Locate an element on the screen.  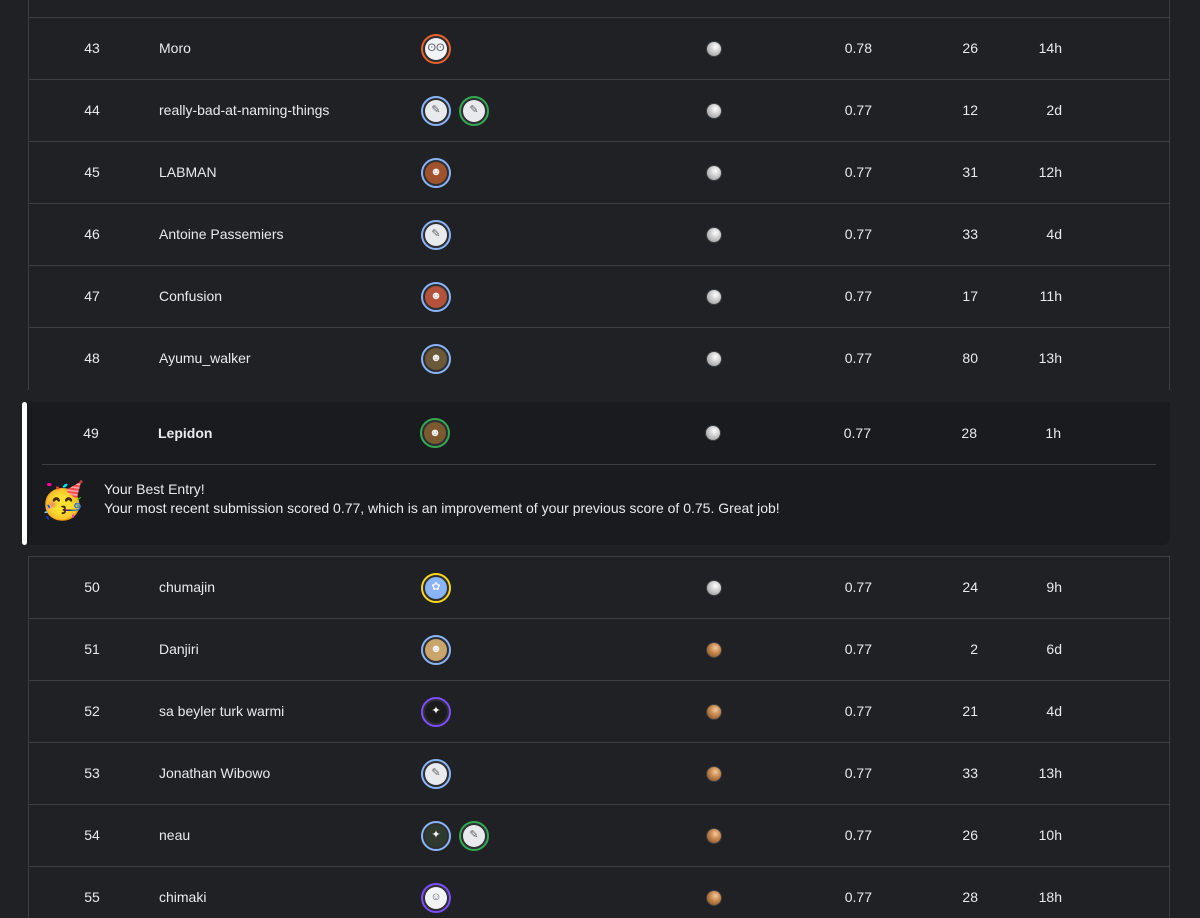
last-submission-cell: 9h is located at coordinates (1054, 587).